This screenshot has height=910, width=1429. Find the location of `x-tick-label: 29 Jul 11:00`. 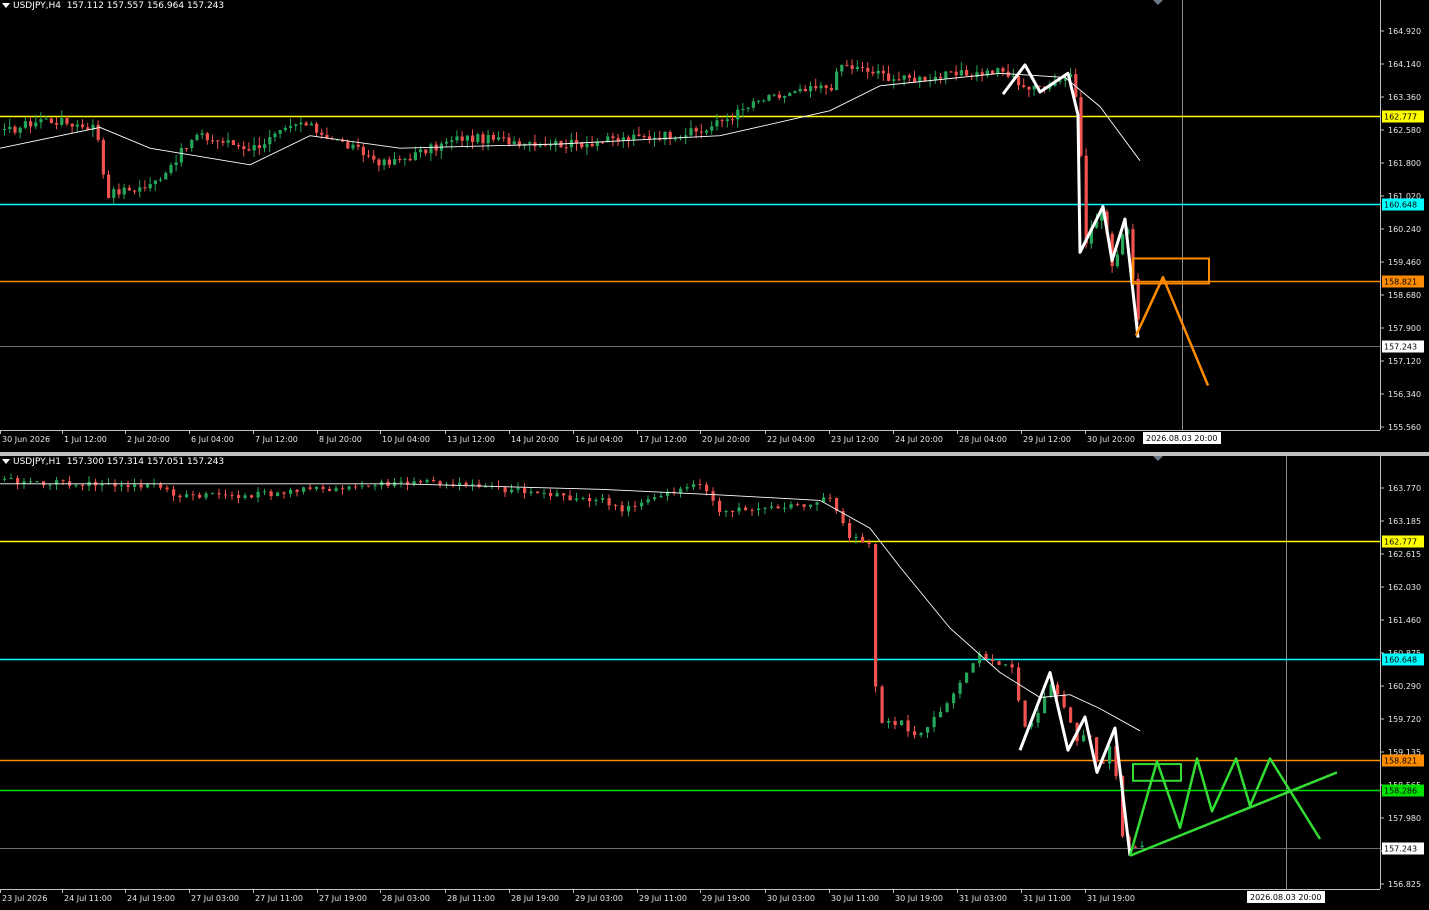

x-tick-label: 29 Jul 11:00 is located at coordinates (663, 898).